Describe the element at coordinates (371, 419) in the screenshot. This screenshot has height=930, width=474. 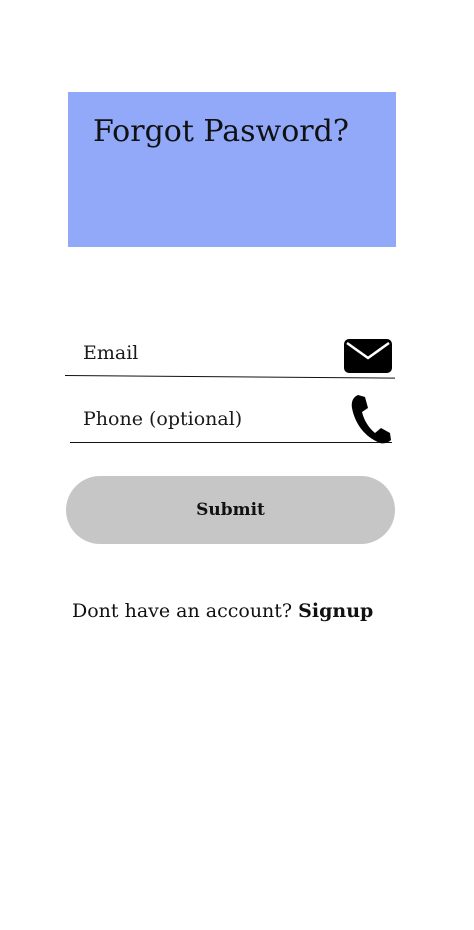
I see `phone-icon` at that location.